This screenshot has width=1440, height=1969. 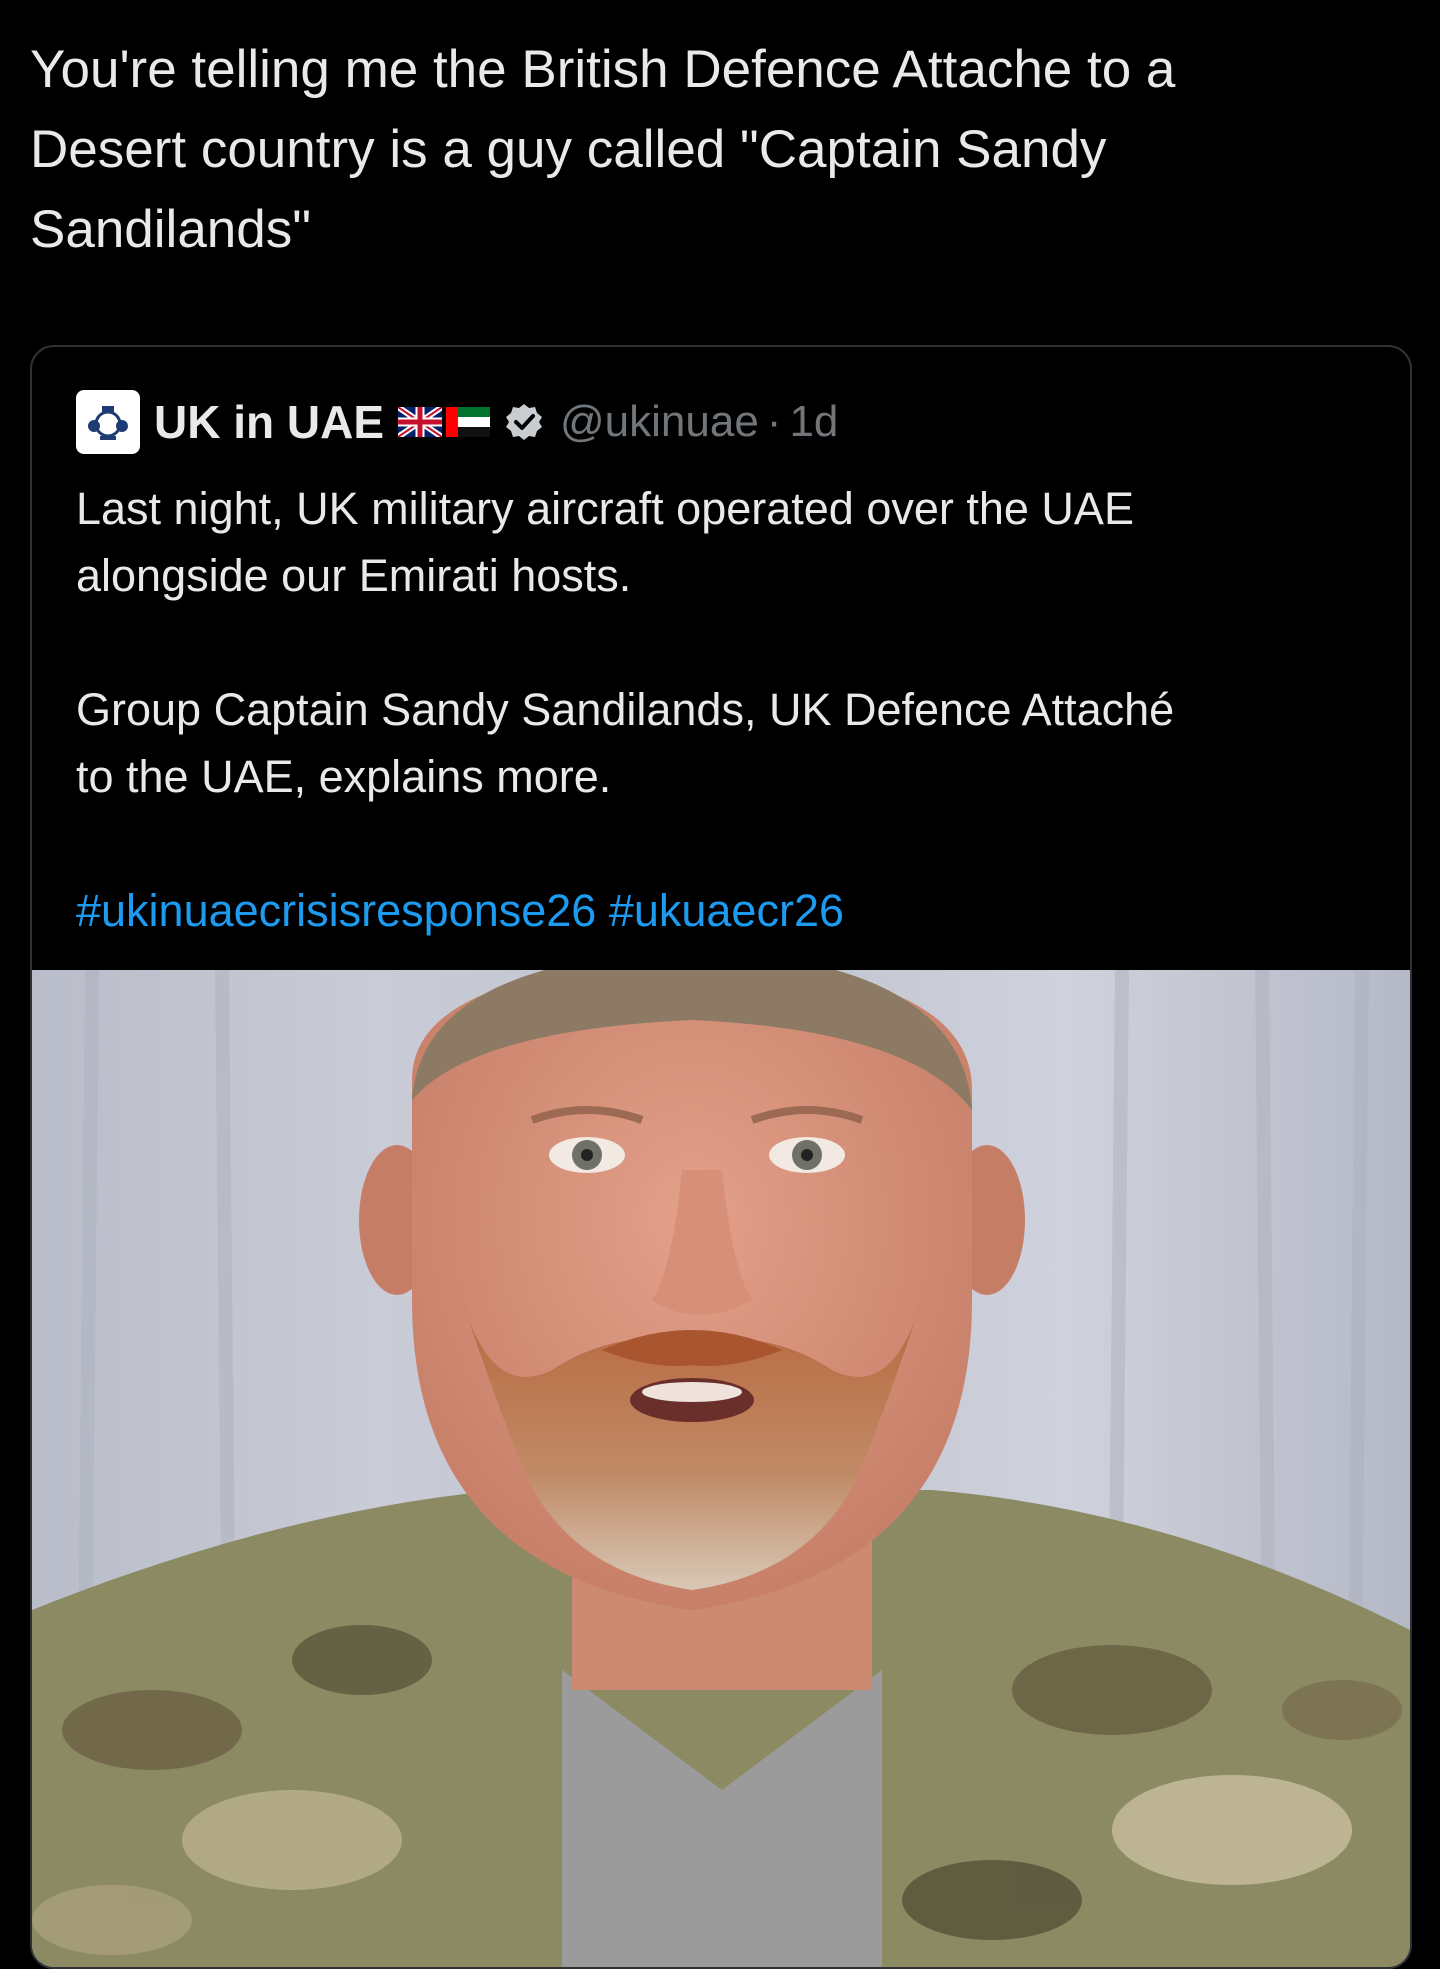 I want to click on royal-crest-icon, so click(x=108, y=423).